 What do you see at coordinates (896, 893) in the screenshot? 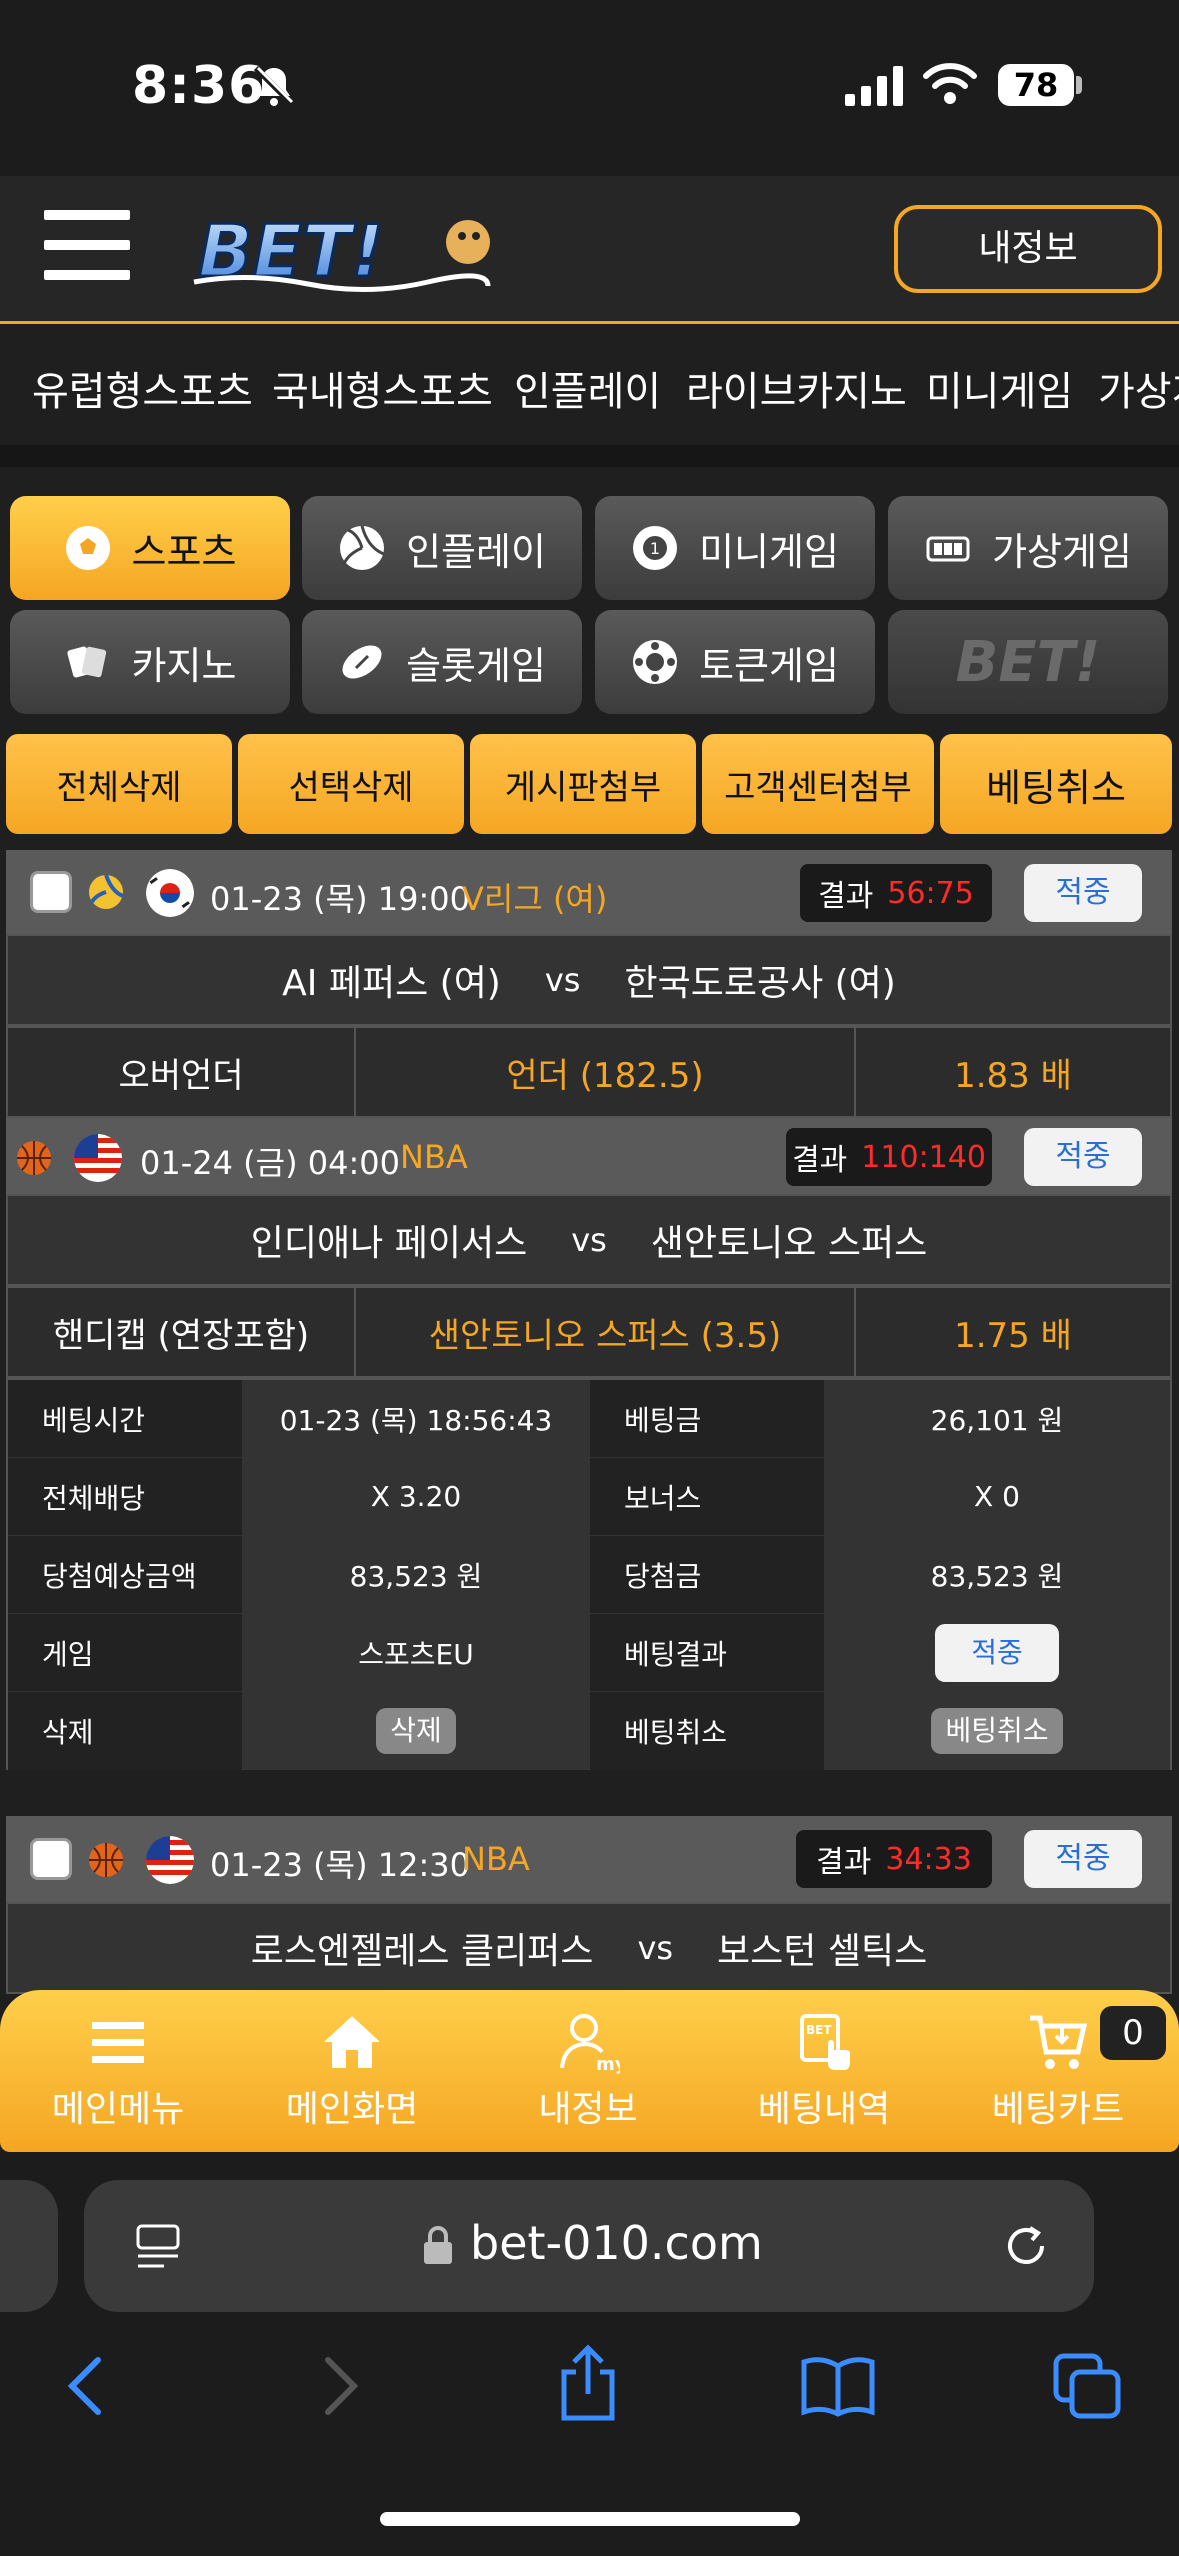
I see `result-box: 결과 56:75` at bounding box center [896, 893].